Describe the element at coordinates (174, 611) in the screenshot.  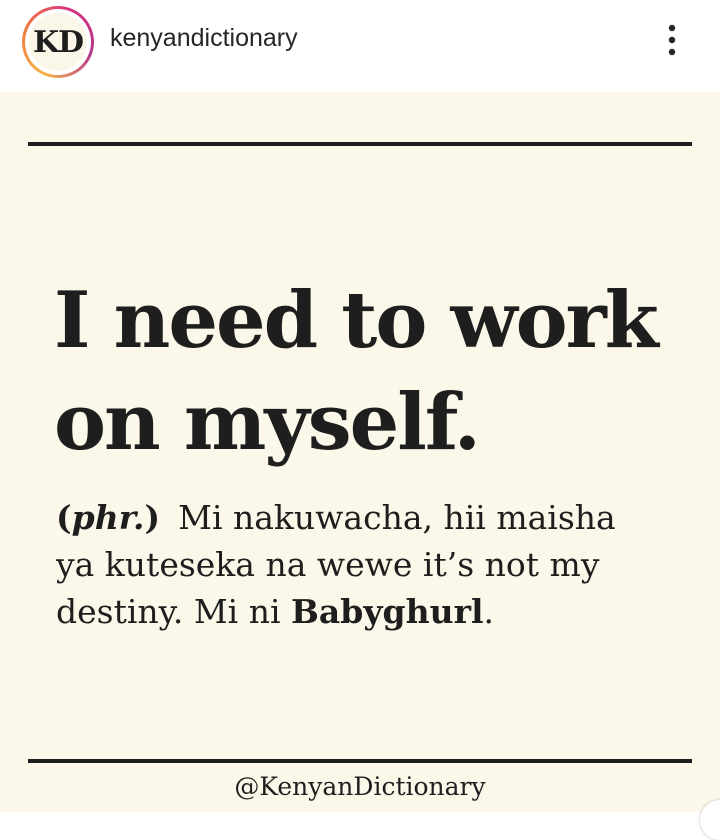
I see `definition-text-3: destiny. Mi ni` at that location.